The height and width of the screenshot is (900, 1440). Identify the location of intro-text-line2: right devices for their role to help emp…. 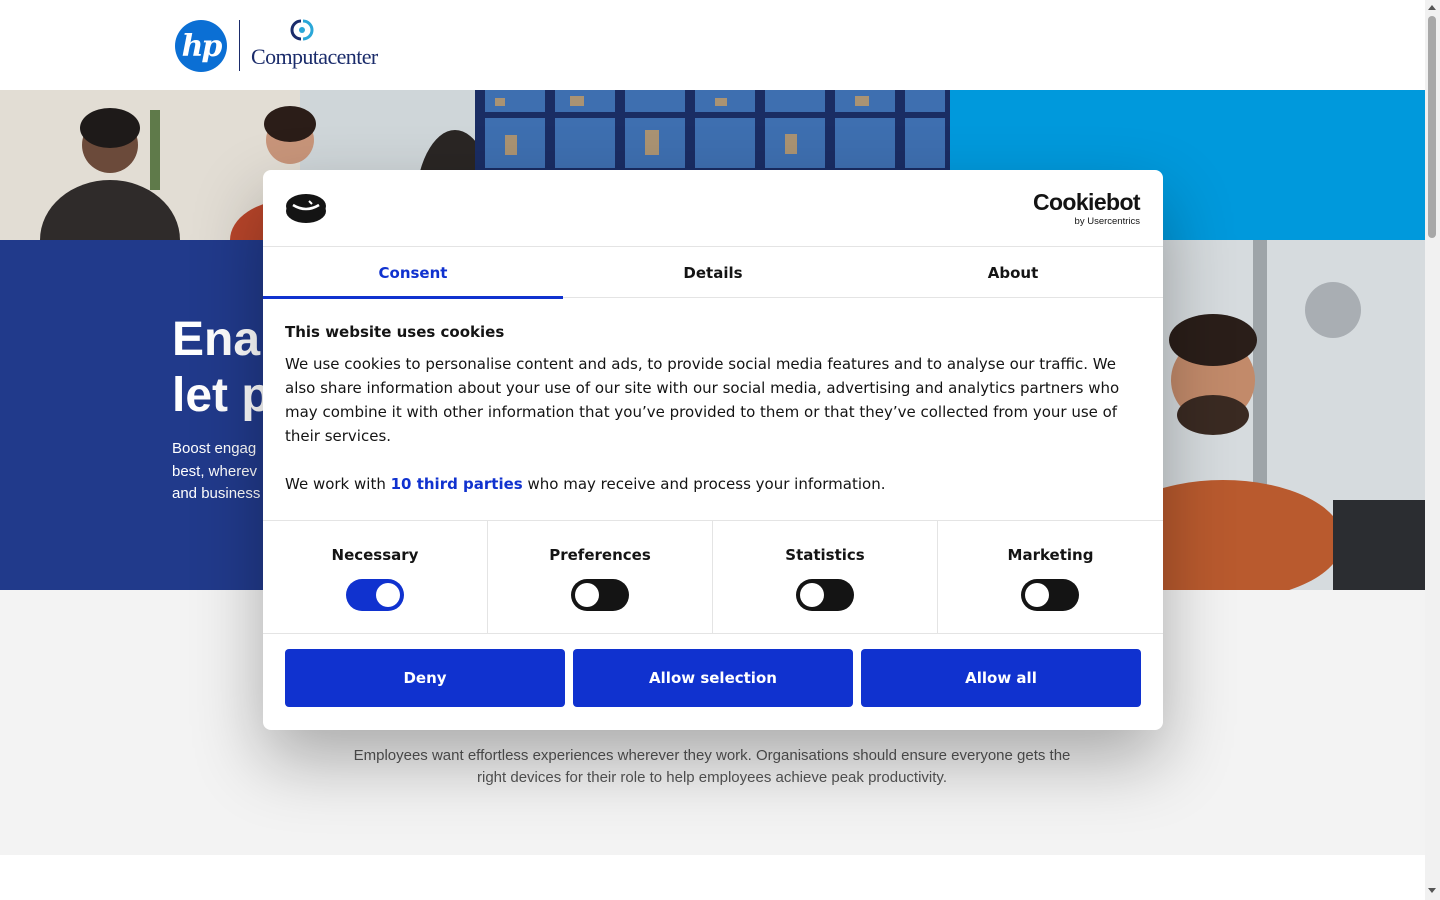
(712, 777).